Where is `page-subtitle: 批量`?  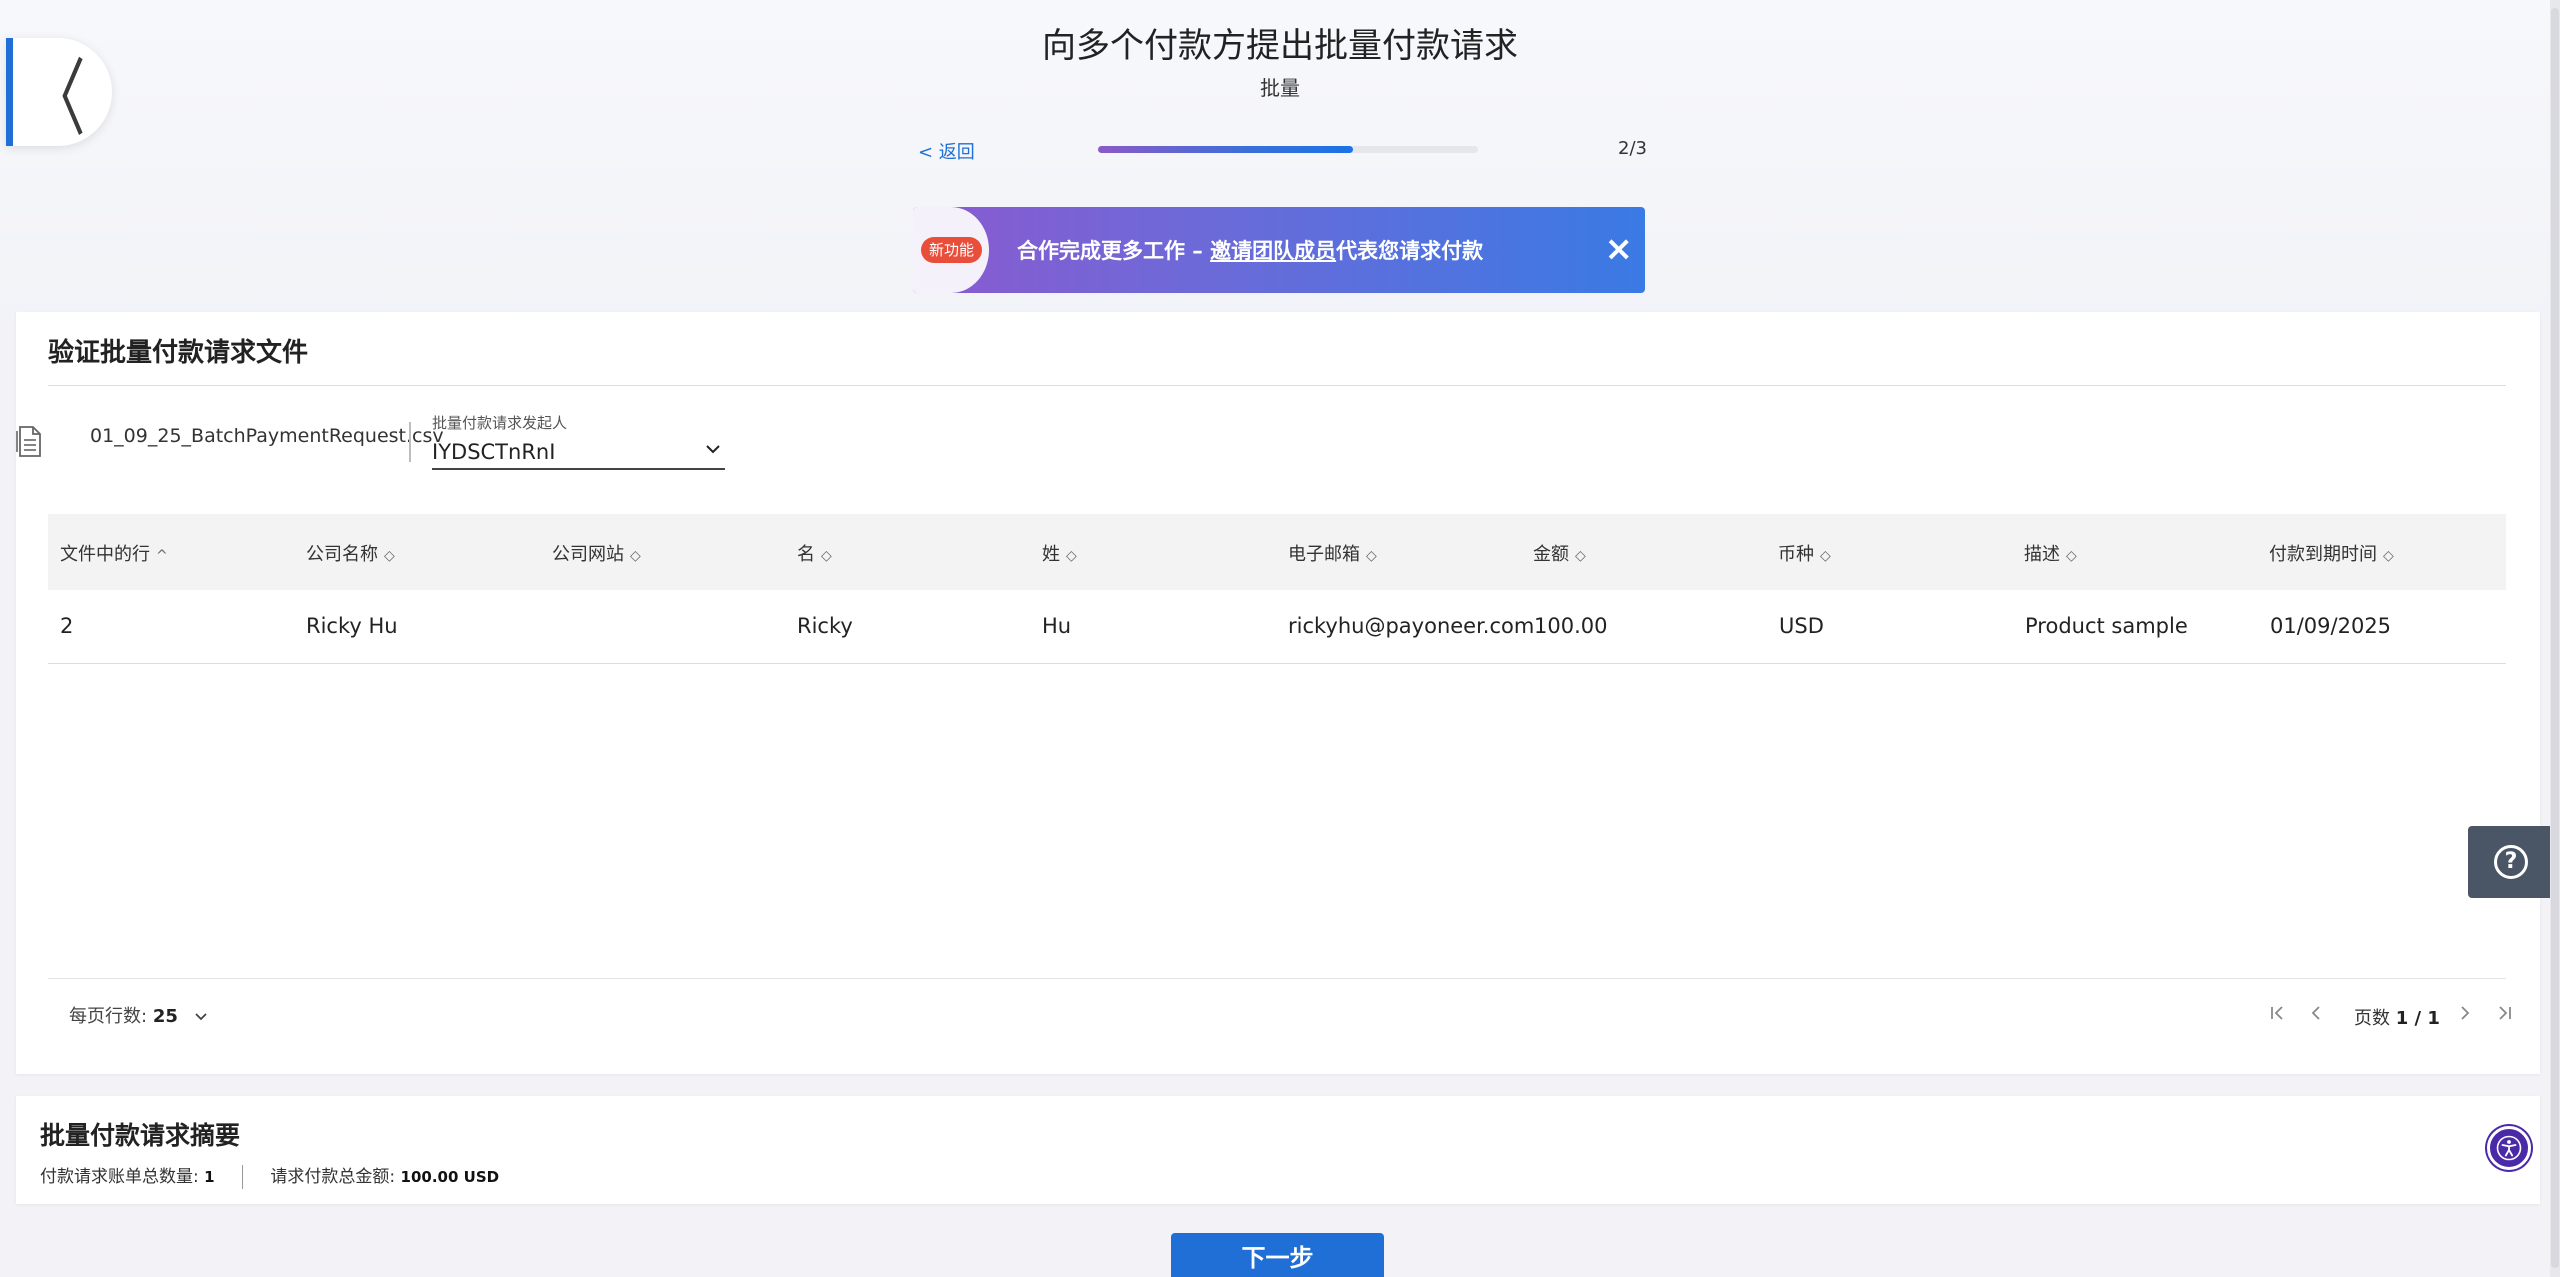 page-subtitle: 批量 is located at coordinates (1280, 88).